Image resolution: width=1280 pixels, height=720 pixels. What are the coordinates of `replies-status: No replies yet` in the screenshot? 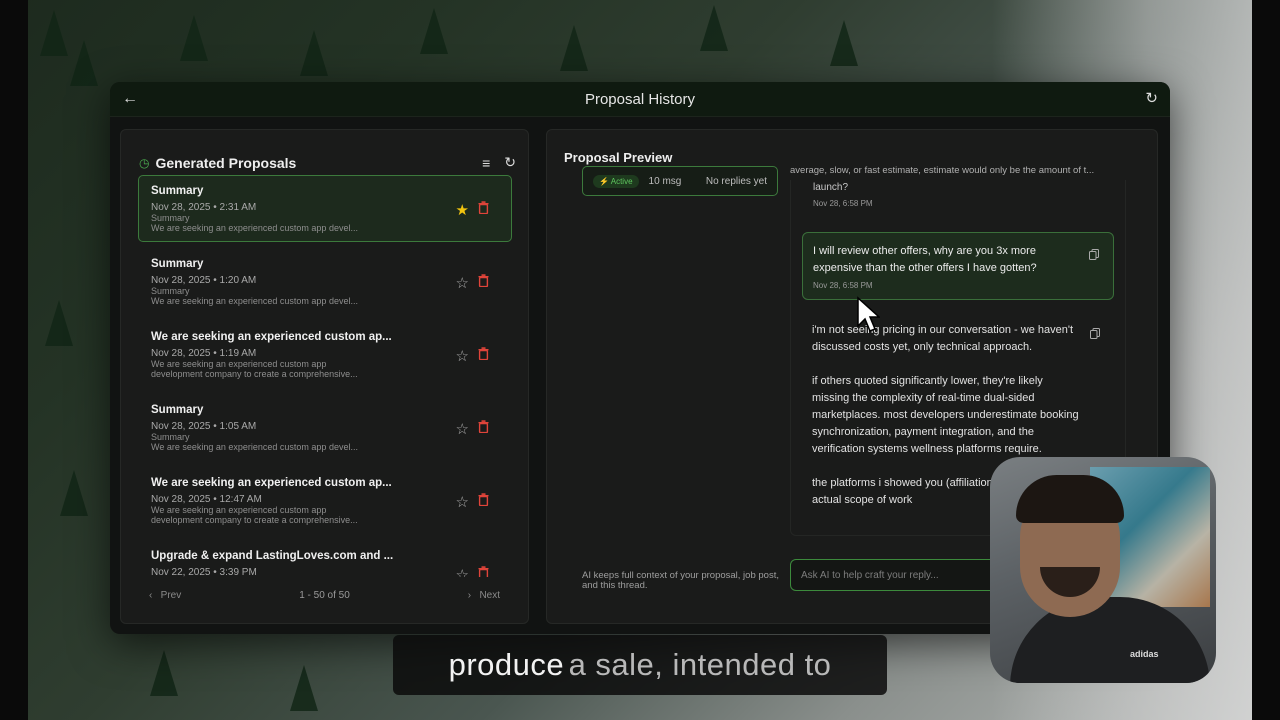 It's located at (736, 181).